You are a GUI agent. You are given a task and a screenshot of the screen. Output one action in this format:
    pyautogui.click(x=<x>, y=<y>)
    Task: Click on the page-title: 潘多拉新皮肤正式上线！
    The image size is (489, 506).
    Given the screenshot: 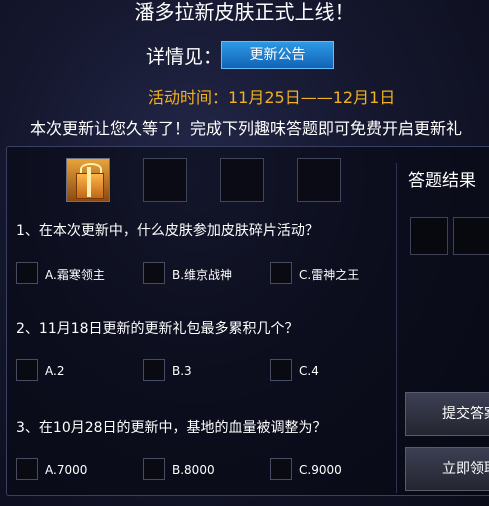 What is the action you would take?
    pyautogui.click(x=244, y=12)
    